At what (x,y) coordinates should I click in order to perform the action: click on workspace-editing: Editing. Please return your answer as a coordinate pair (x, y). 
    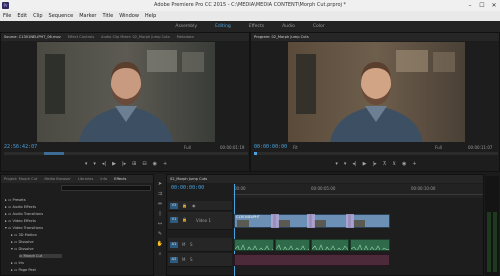
    Looking at the image, I should click on (223, 26).